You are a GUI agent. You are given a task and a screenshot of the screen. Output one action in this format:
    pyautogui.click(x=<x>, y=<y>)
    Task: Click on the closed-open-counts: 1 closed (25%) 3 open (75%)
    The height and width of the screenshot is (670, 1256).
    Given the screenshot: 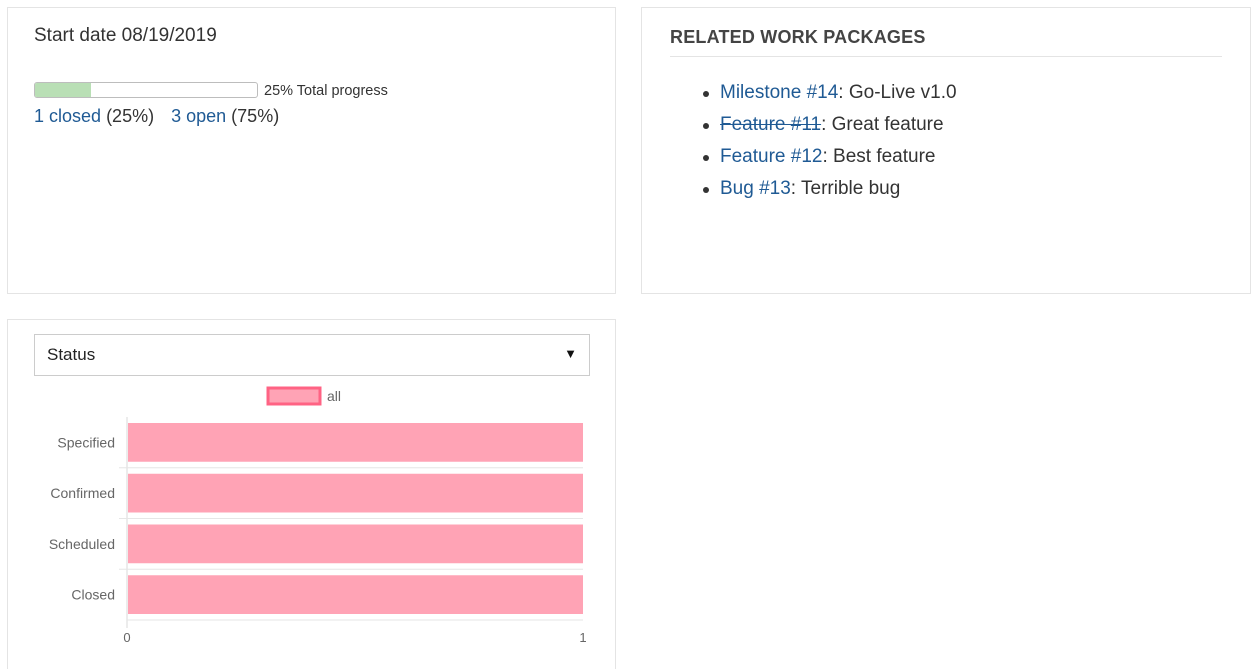 What is the action you would take?
    pyautogui.click(x=156, y=116)
    